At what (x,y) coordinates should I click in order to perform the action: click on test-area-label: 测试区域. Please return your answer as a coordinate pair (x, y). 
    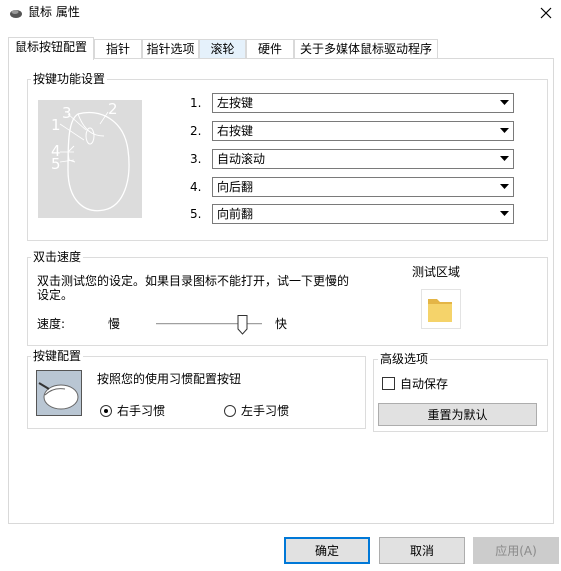
    Looking at the image, I should click on (436, 272).